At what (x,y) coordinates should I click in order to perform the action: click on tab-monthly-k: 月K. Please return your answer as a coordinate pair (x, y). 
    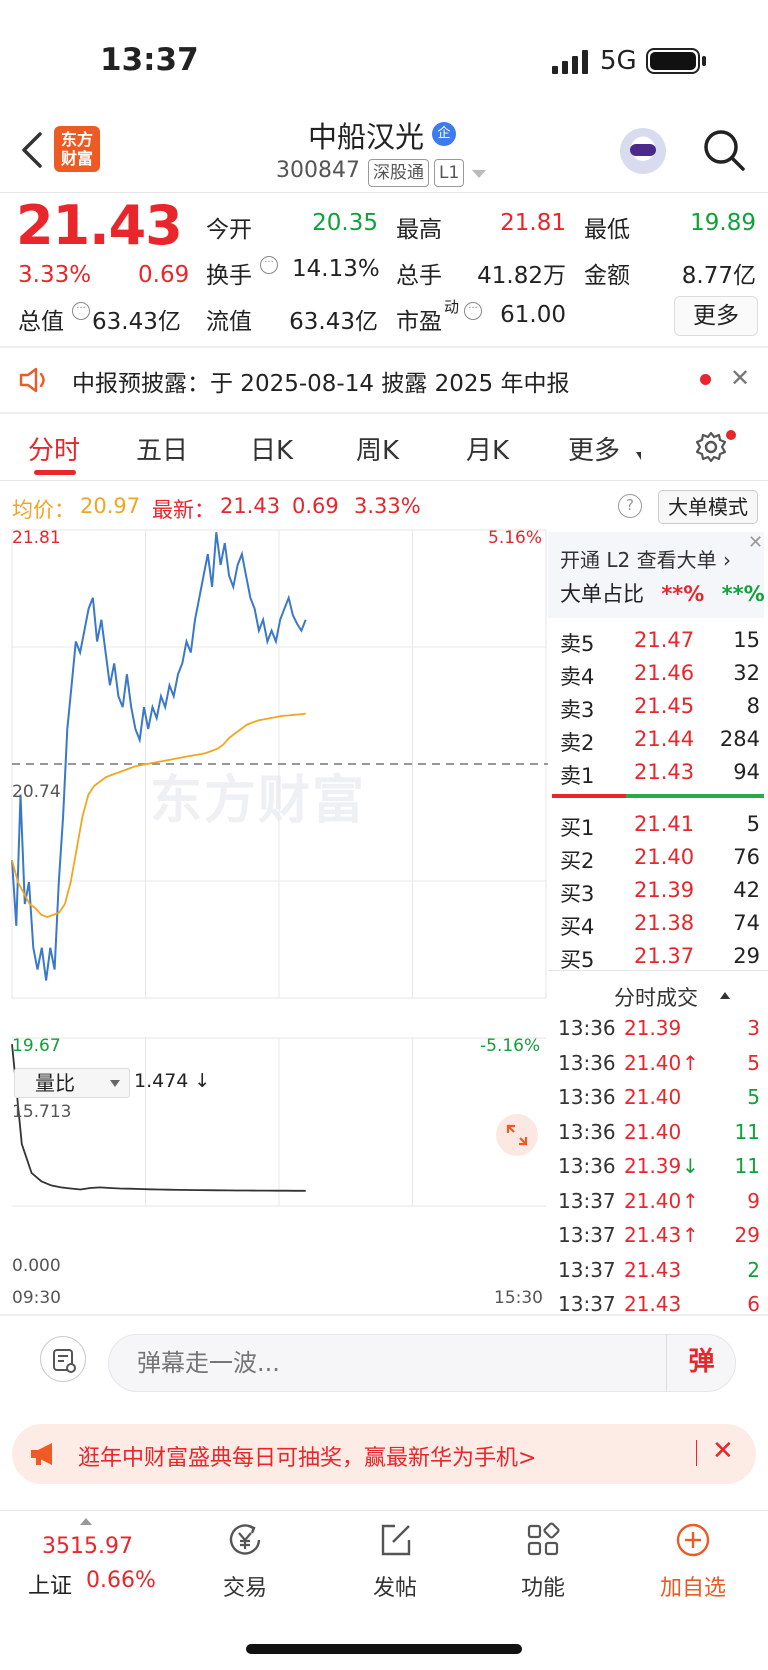
    Looking at the image, I should click on (487, 448).